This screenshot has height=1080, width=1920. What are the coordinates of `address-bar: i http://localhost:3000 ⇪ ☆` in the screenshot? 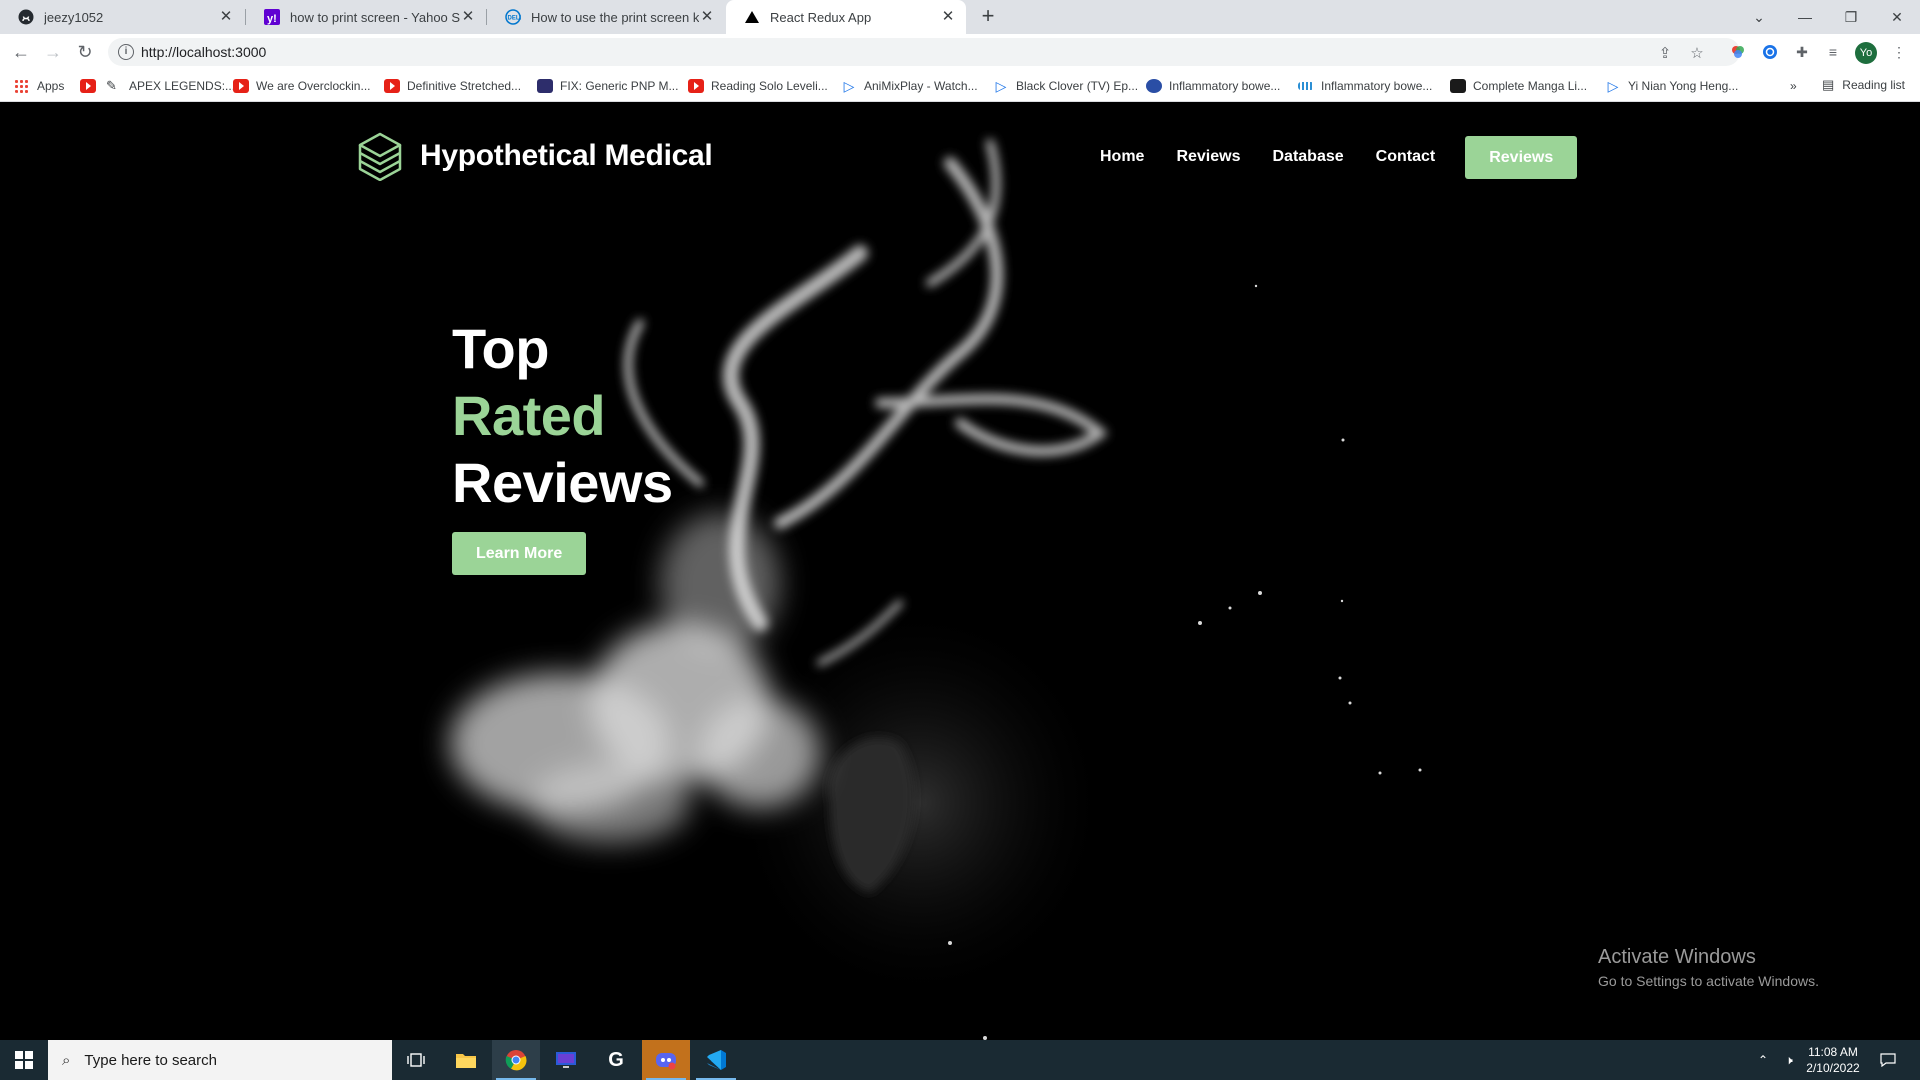 It's located at (924, 52).